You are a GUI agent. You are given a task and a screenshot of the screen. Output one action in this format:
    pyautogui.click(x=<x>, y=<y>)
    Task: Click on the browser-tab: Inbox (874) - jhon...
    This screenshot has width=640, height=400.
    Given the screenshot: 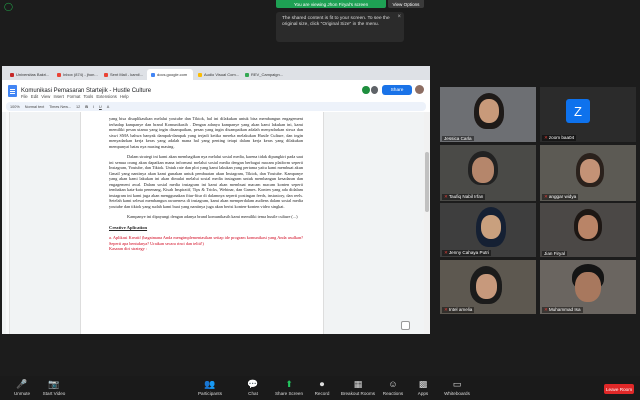 What is the action you would take?
    pyautogui.click(x=76, y=74)
    